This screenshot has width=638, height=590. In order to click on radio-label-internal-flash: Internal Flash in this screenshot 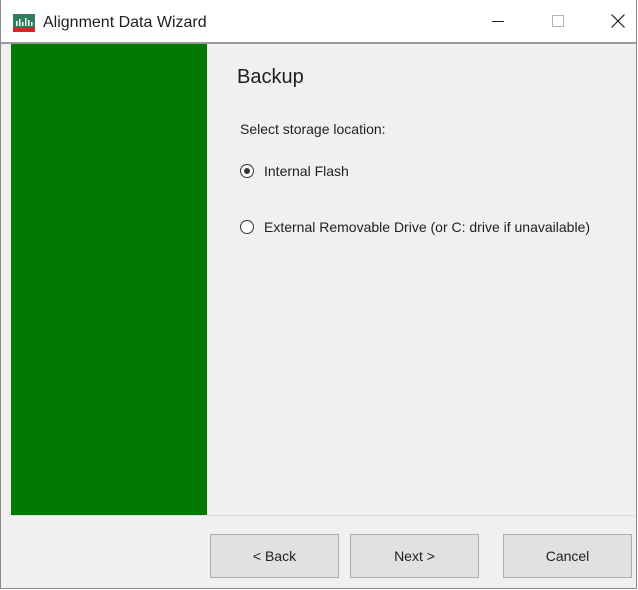, I will do `click(306, 171)`.